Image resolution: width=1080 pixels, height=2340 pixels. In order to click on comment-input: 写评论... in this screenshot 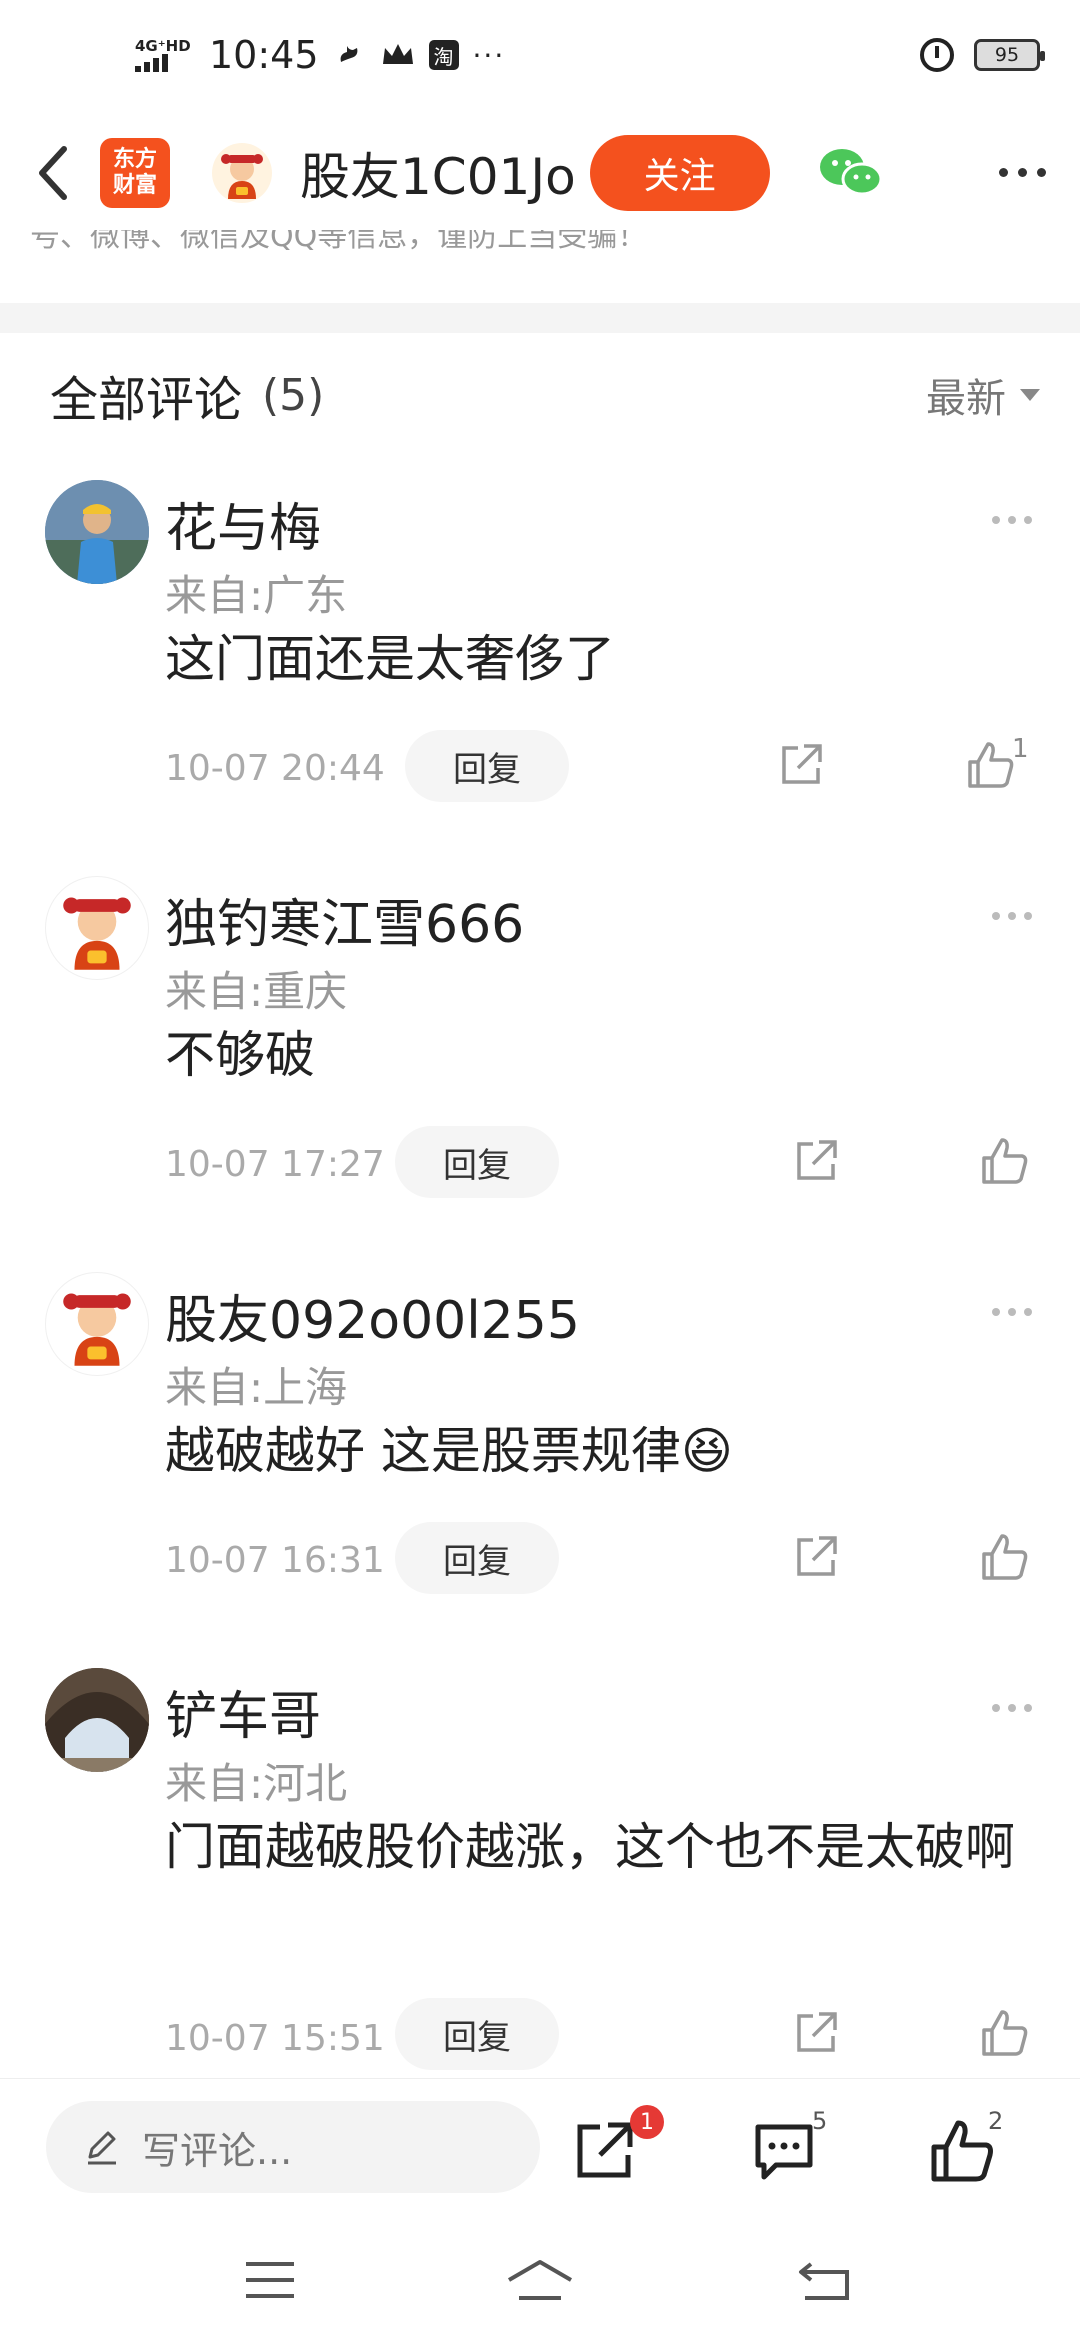, I will do `click(293, 2147)`.